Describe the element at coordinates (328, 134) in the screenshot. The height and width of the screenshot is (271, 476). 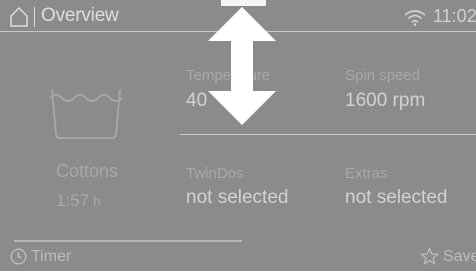
I see `settings-divider` at that location.